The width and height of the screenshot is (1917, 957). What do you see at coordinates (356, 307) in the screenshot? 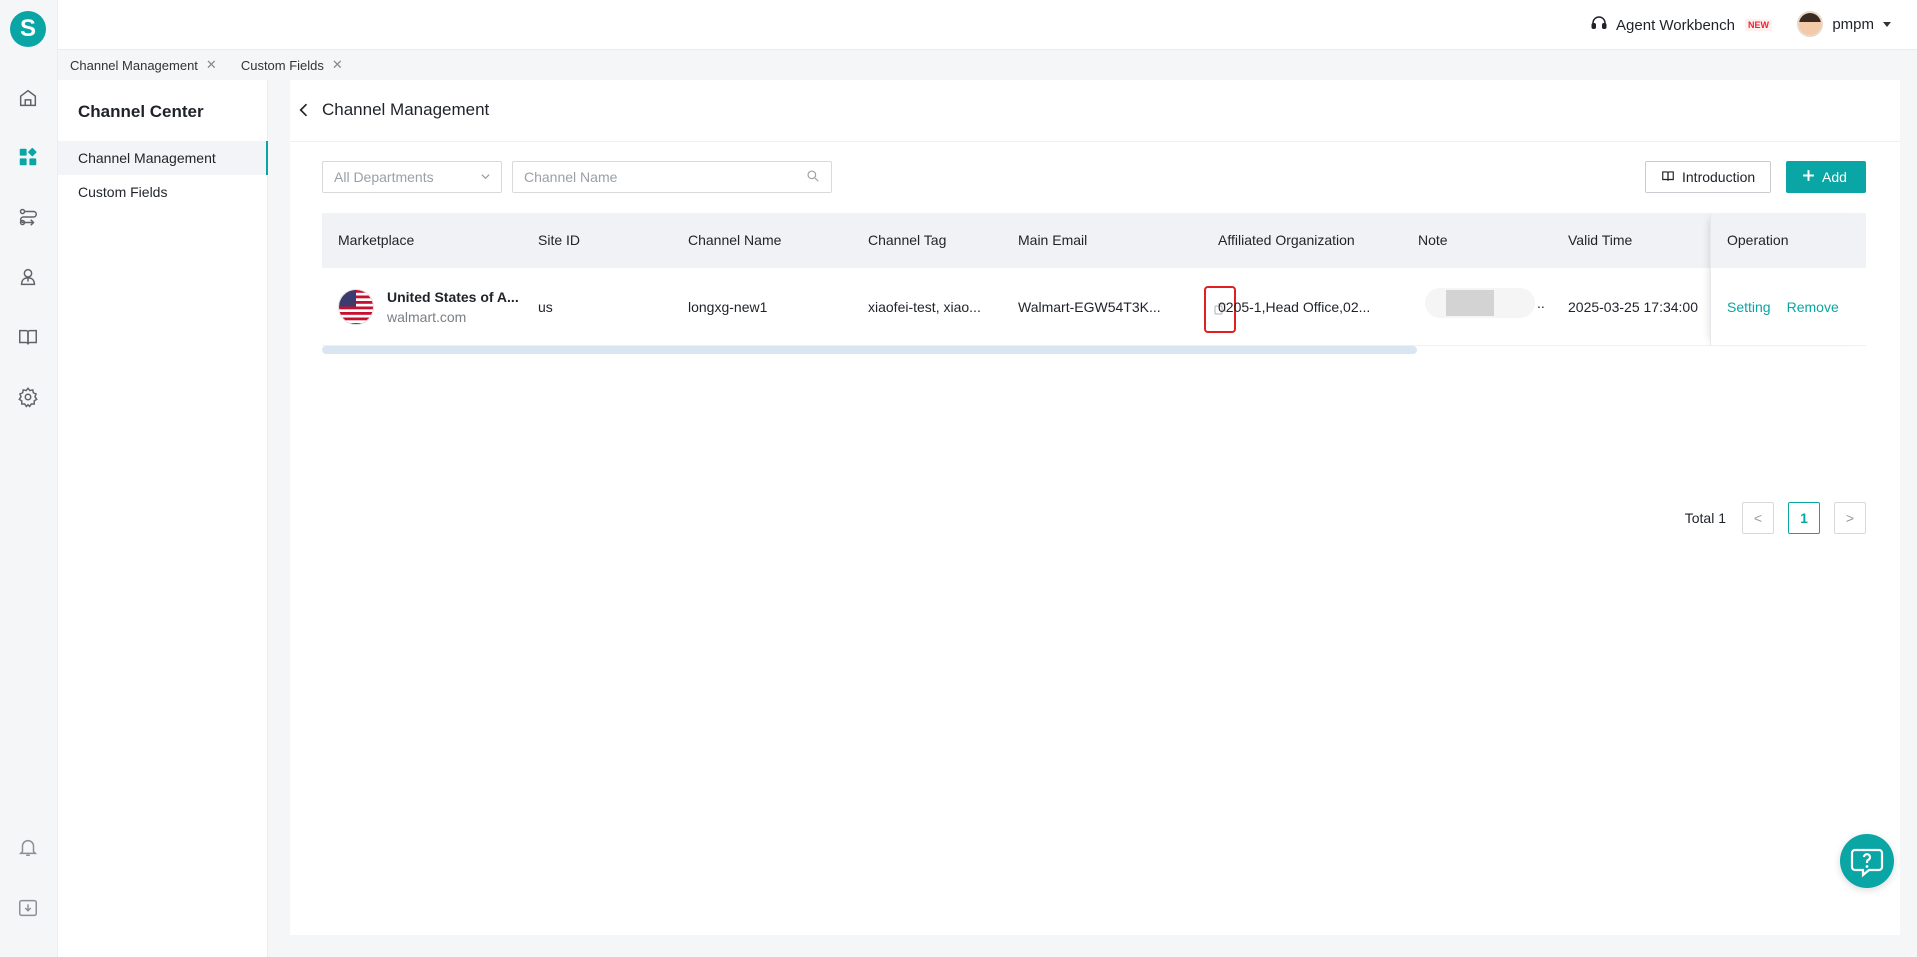
I see `us-flag-icon` at bounding box center [356, 307].